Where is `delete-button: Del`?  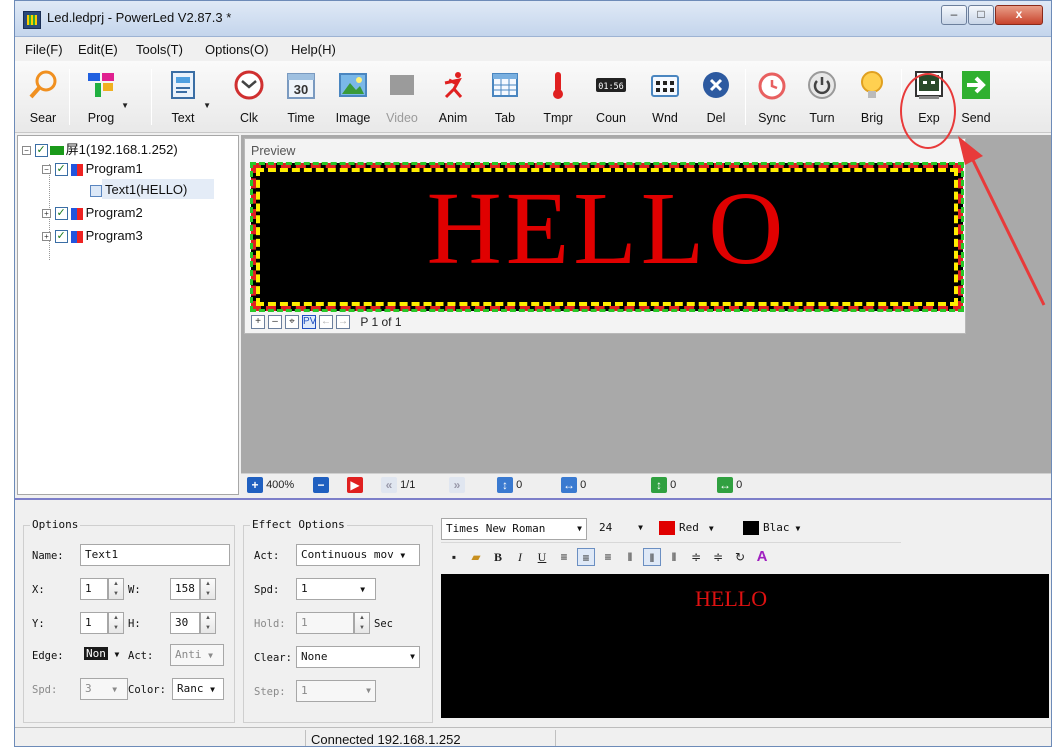
delete-button: Del is located at coordinates (716, 96).